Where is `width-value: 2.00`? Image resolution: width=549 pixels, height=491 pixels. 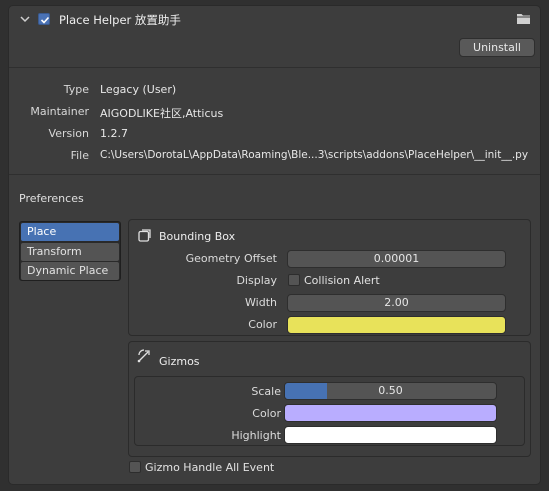
width-value: 2.00 is located at coordinates (396, 302).